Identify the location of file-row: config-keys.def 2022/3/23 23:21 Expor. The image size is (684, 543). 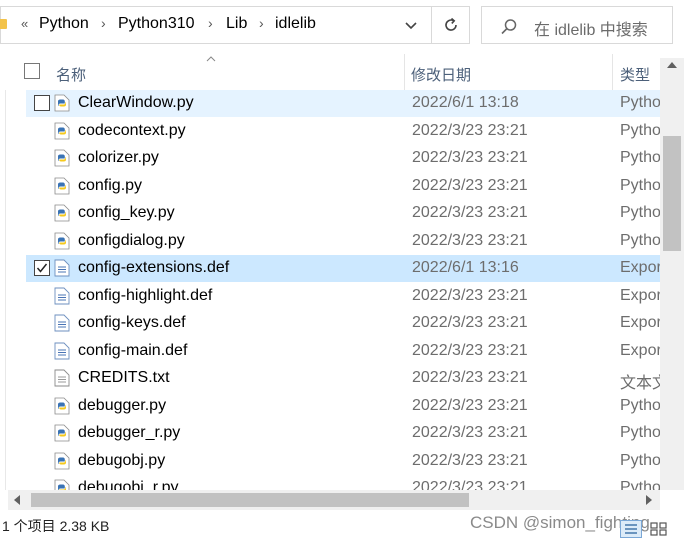
(343, 323).